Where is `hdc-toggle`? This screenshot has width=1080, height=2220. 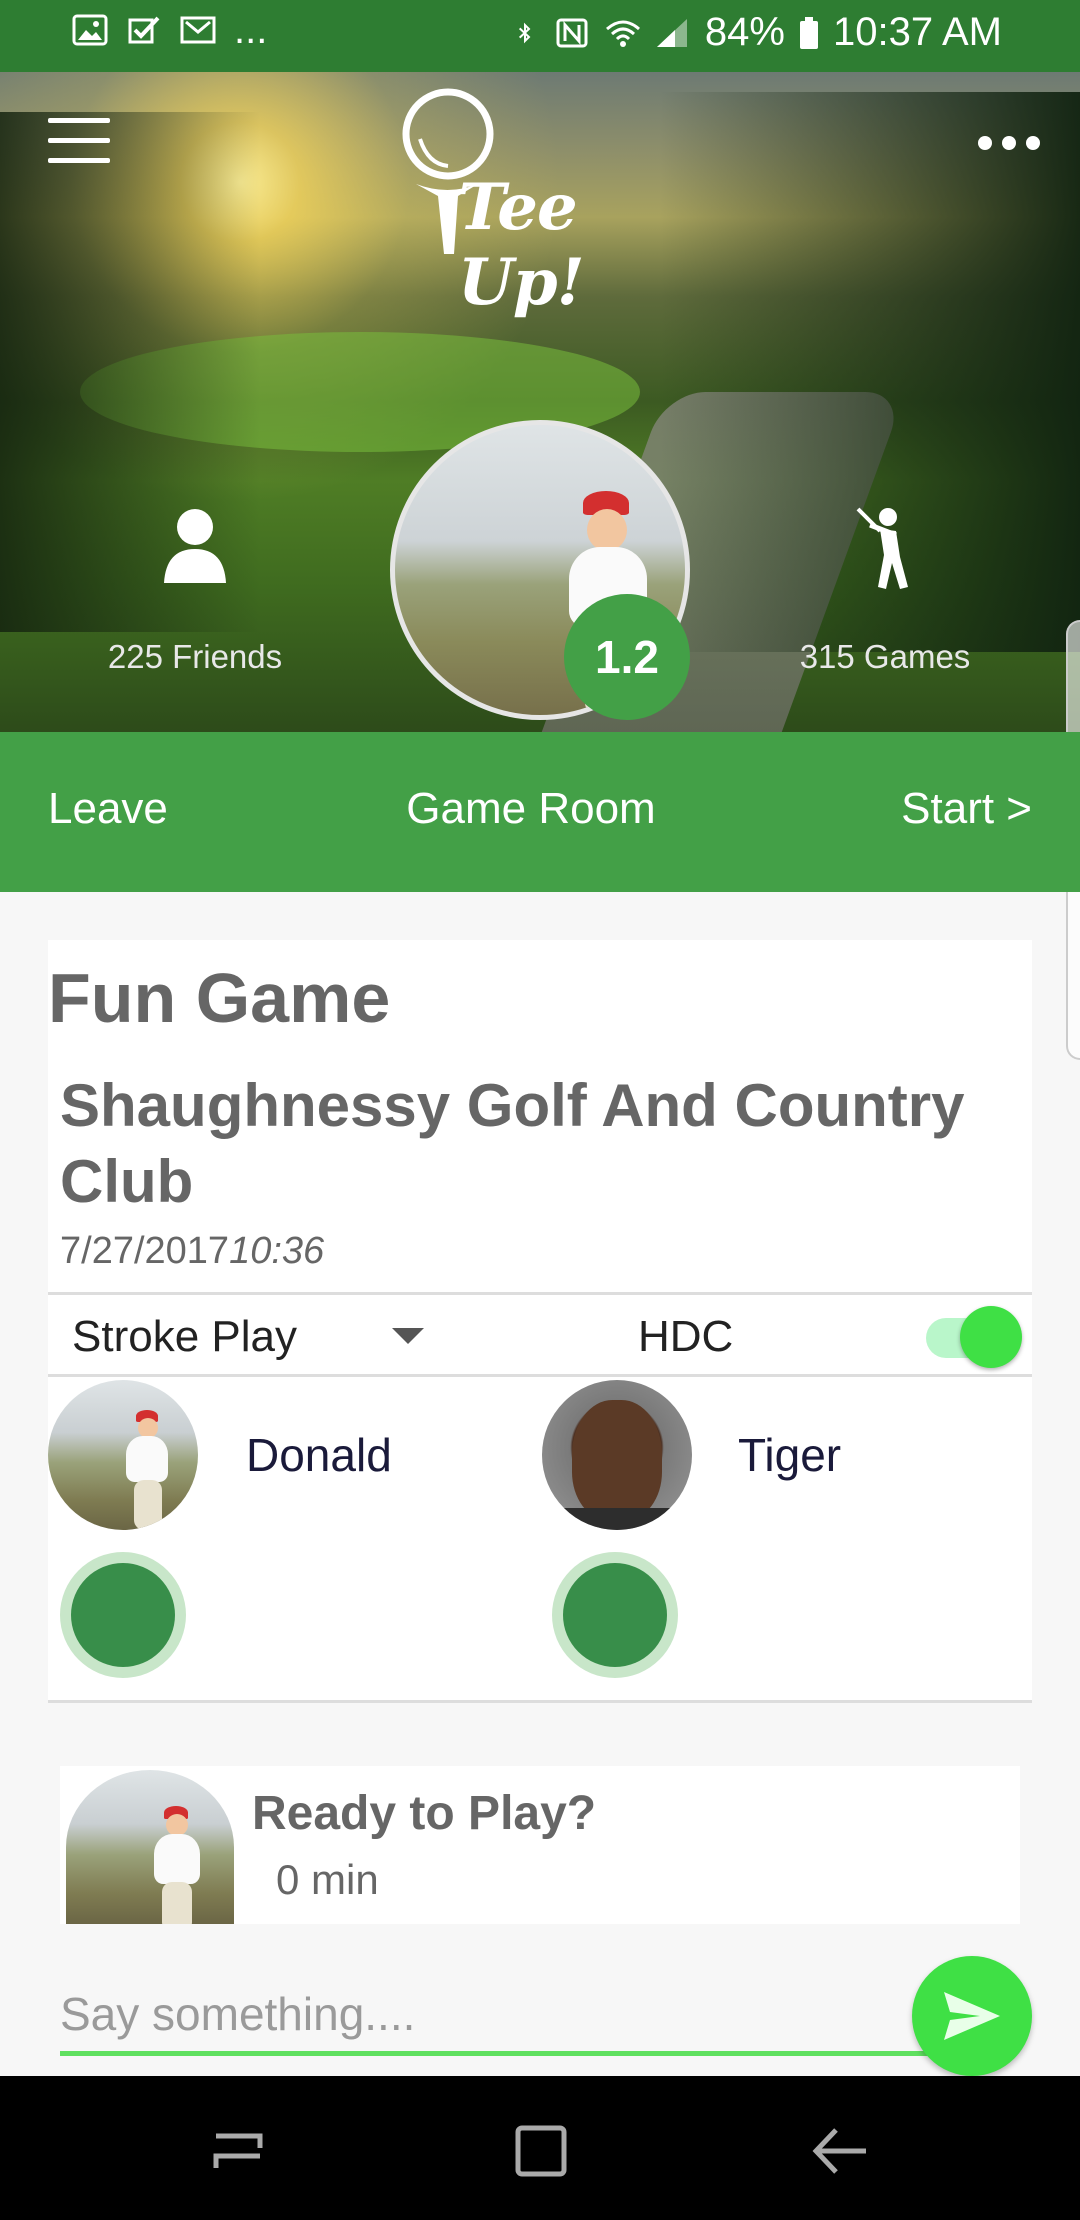 hdc-toggle is located at coordinates (991, 1337).